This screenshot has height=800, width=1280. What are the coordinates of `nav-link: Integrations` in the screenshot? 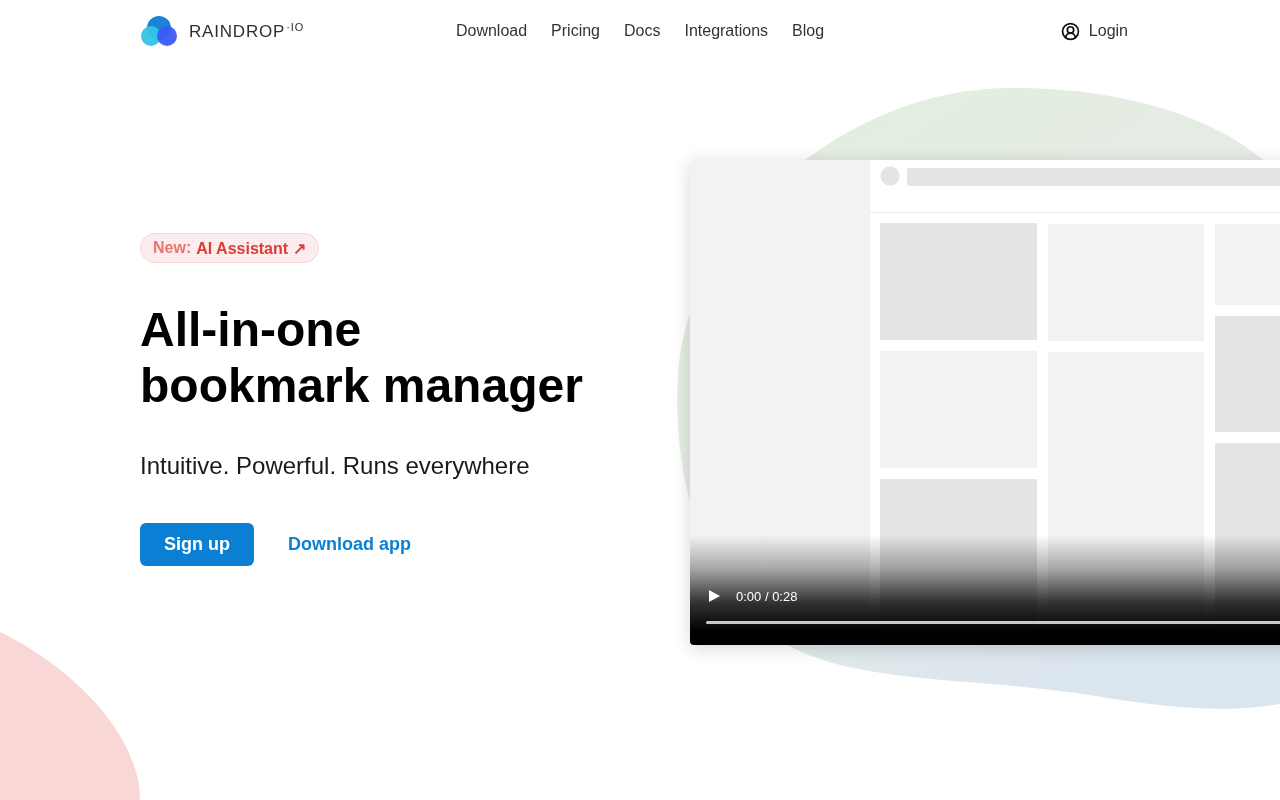 It's located at (726, 31).